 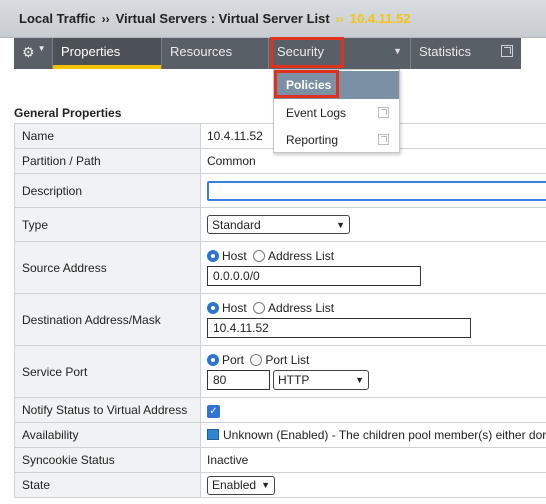 What do you see at coordinates (213, 434) in the screenshot?
I see `status-unknown-icon` at bounding box center [213, 434].